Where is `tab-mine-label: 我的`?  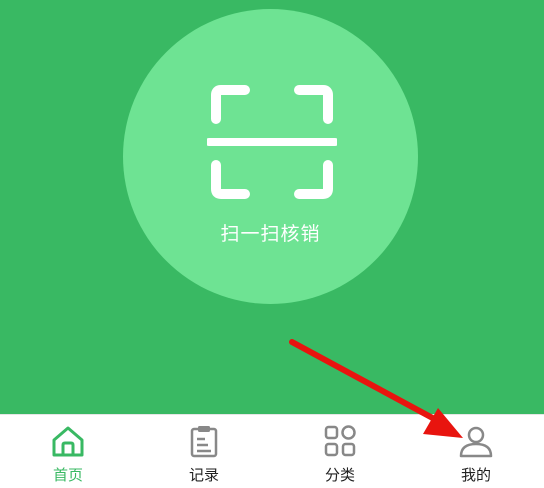 tab-mine-label: 我的 is located at coordinates (475, 475).